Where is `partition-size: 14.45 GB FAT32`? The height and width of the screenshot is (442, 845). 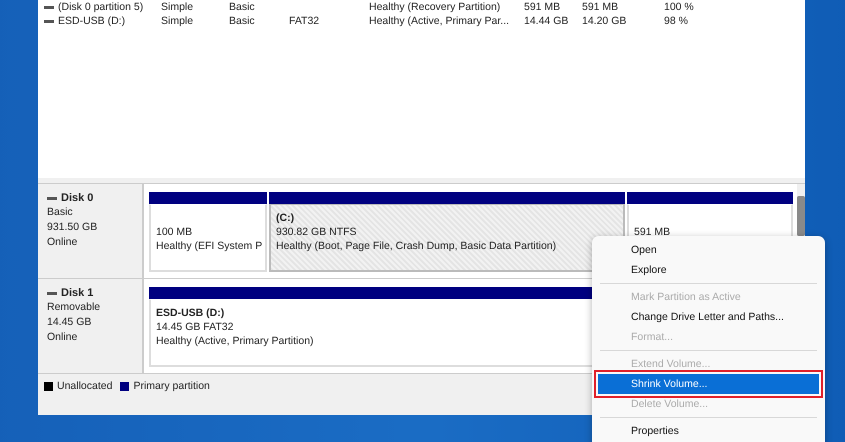 partition-size: 14.45 GB FAT32 is located at coordinates (195, 327).